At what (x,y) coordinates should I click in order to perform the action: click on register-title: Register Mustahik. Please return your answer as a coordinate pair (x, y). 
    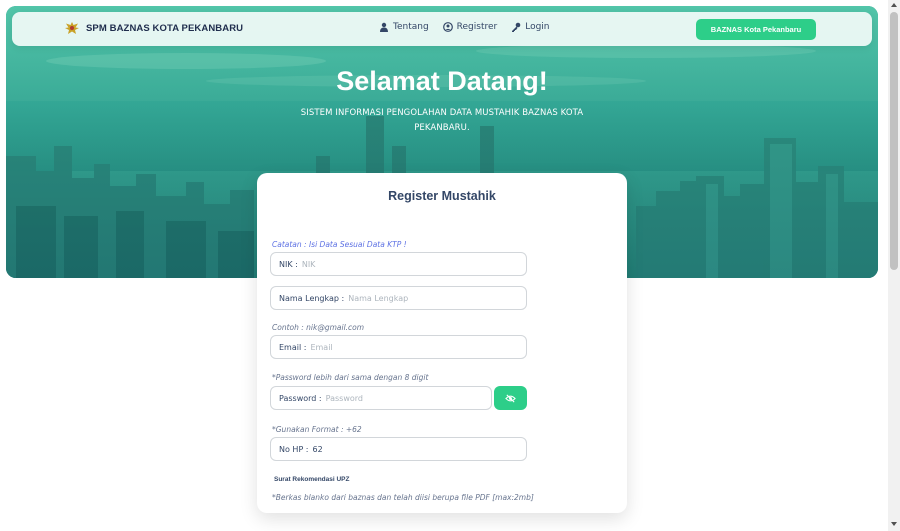
    Looking at the image, I should click on (442, 196).